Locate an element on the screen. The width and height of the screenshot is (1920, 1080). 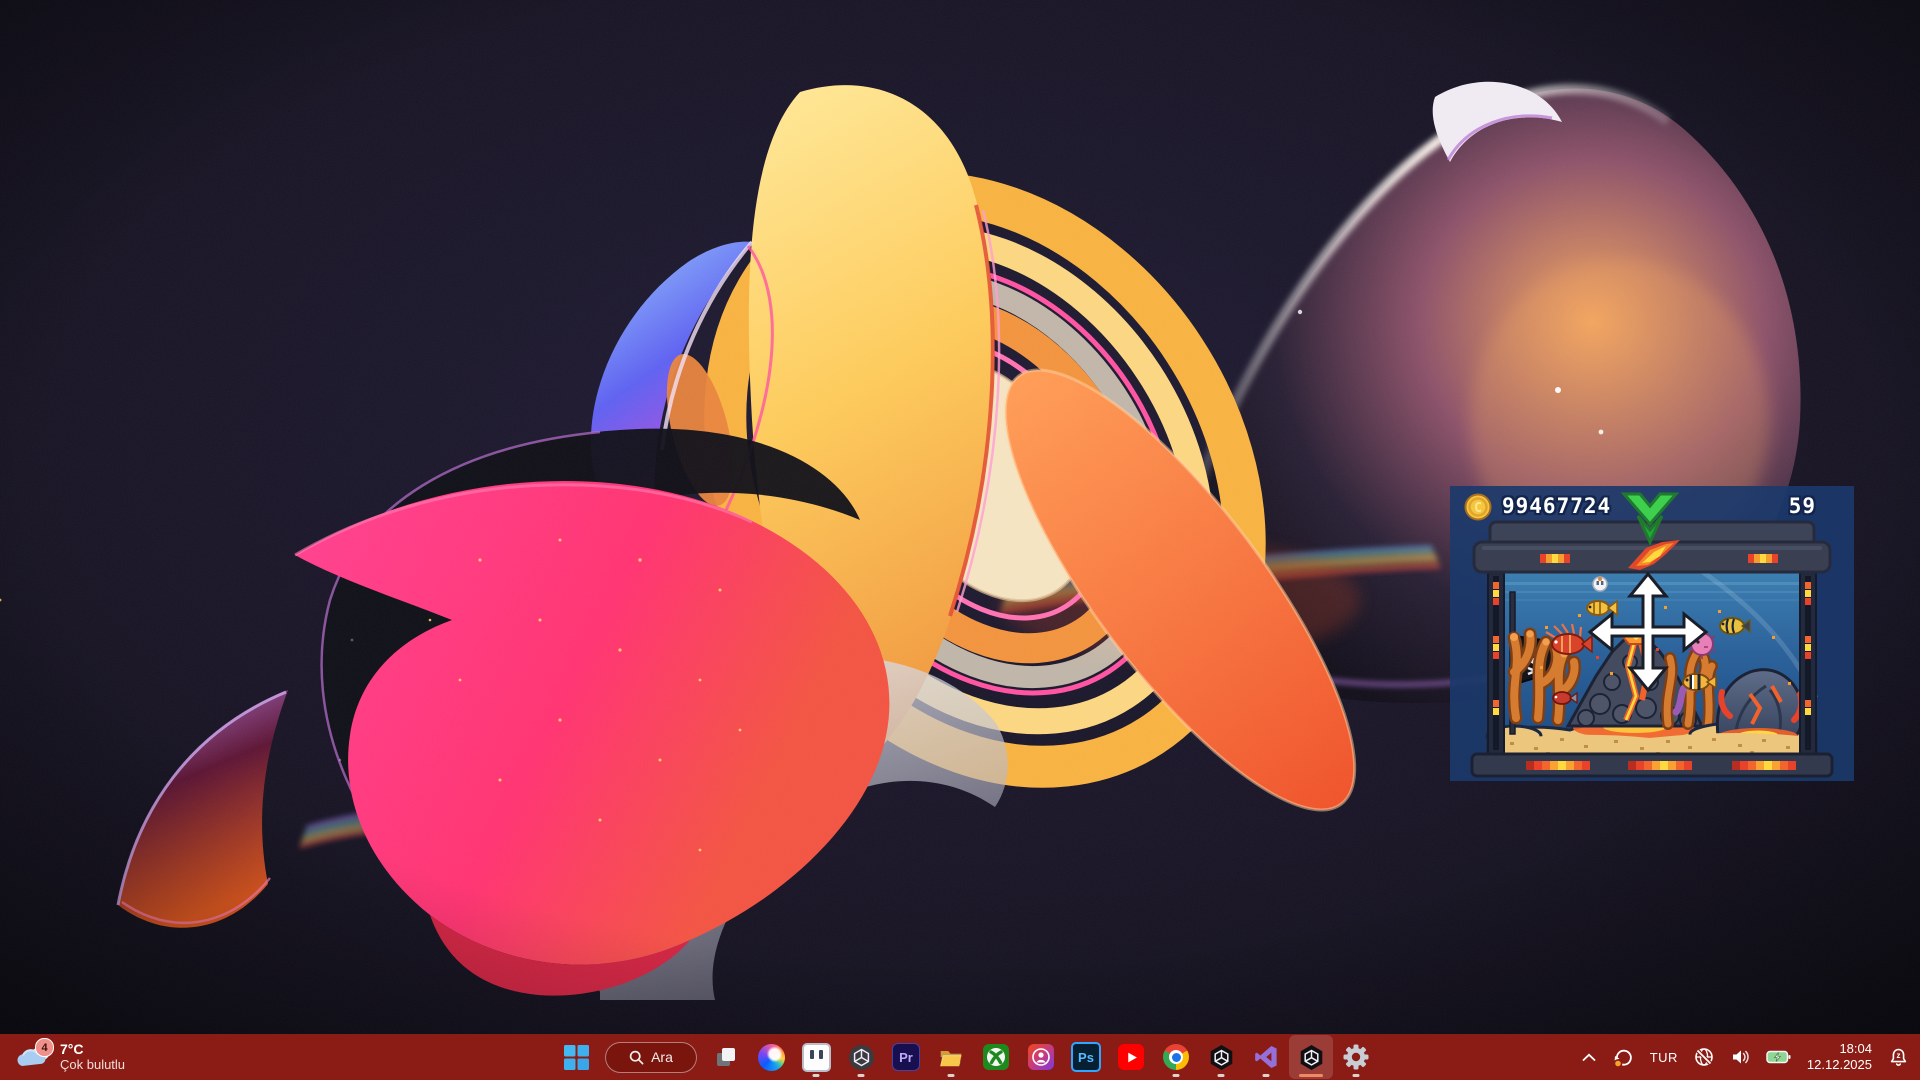
search-box: Ara is located at coordinates (651, 1057).